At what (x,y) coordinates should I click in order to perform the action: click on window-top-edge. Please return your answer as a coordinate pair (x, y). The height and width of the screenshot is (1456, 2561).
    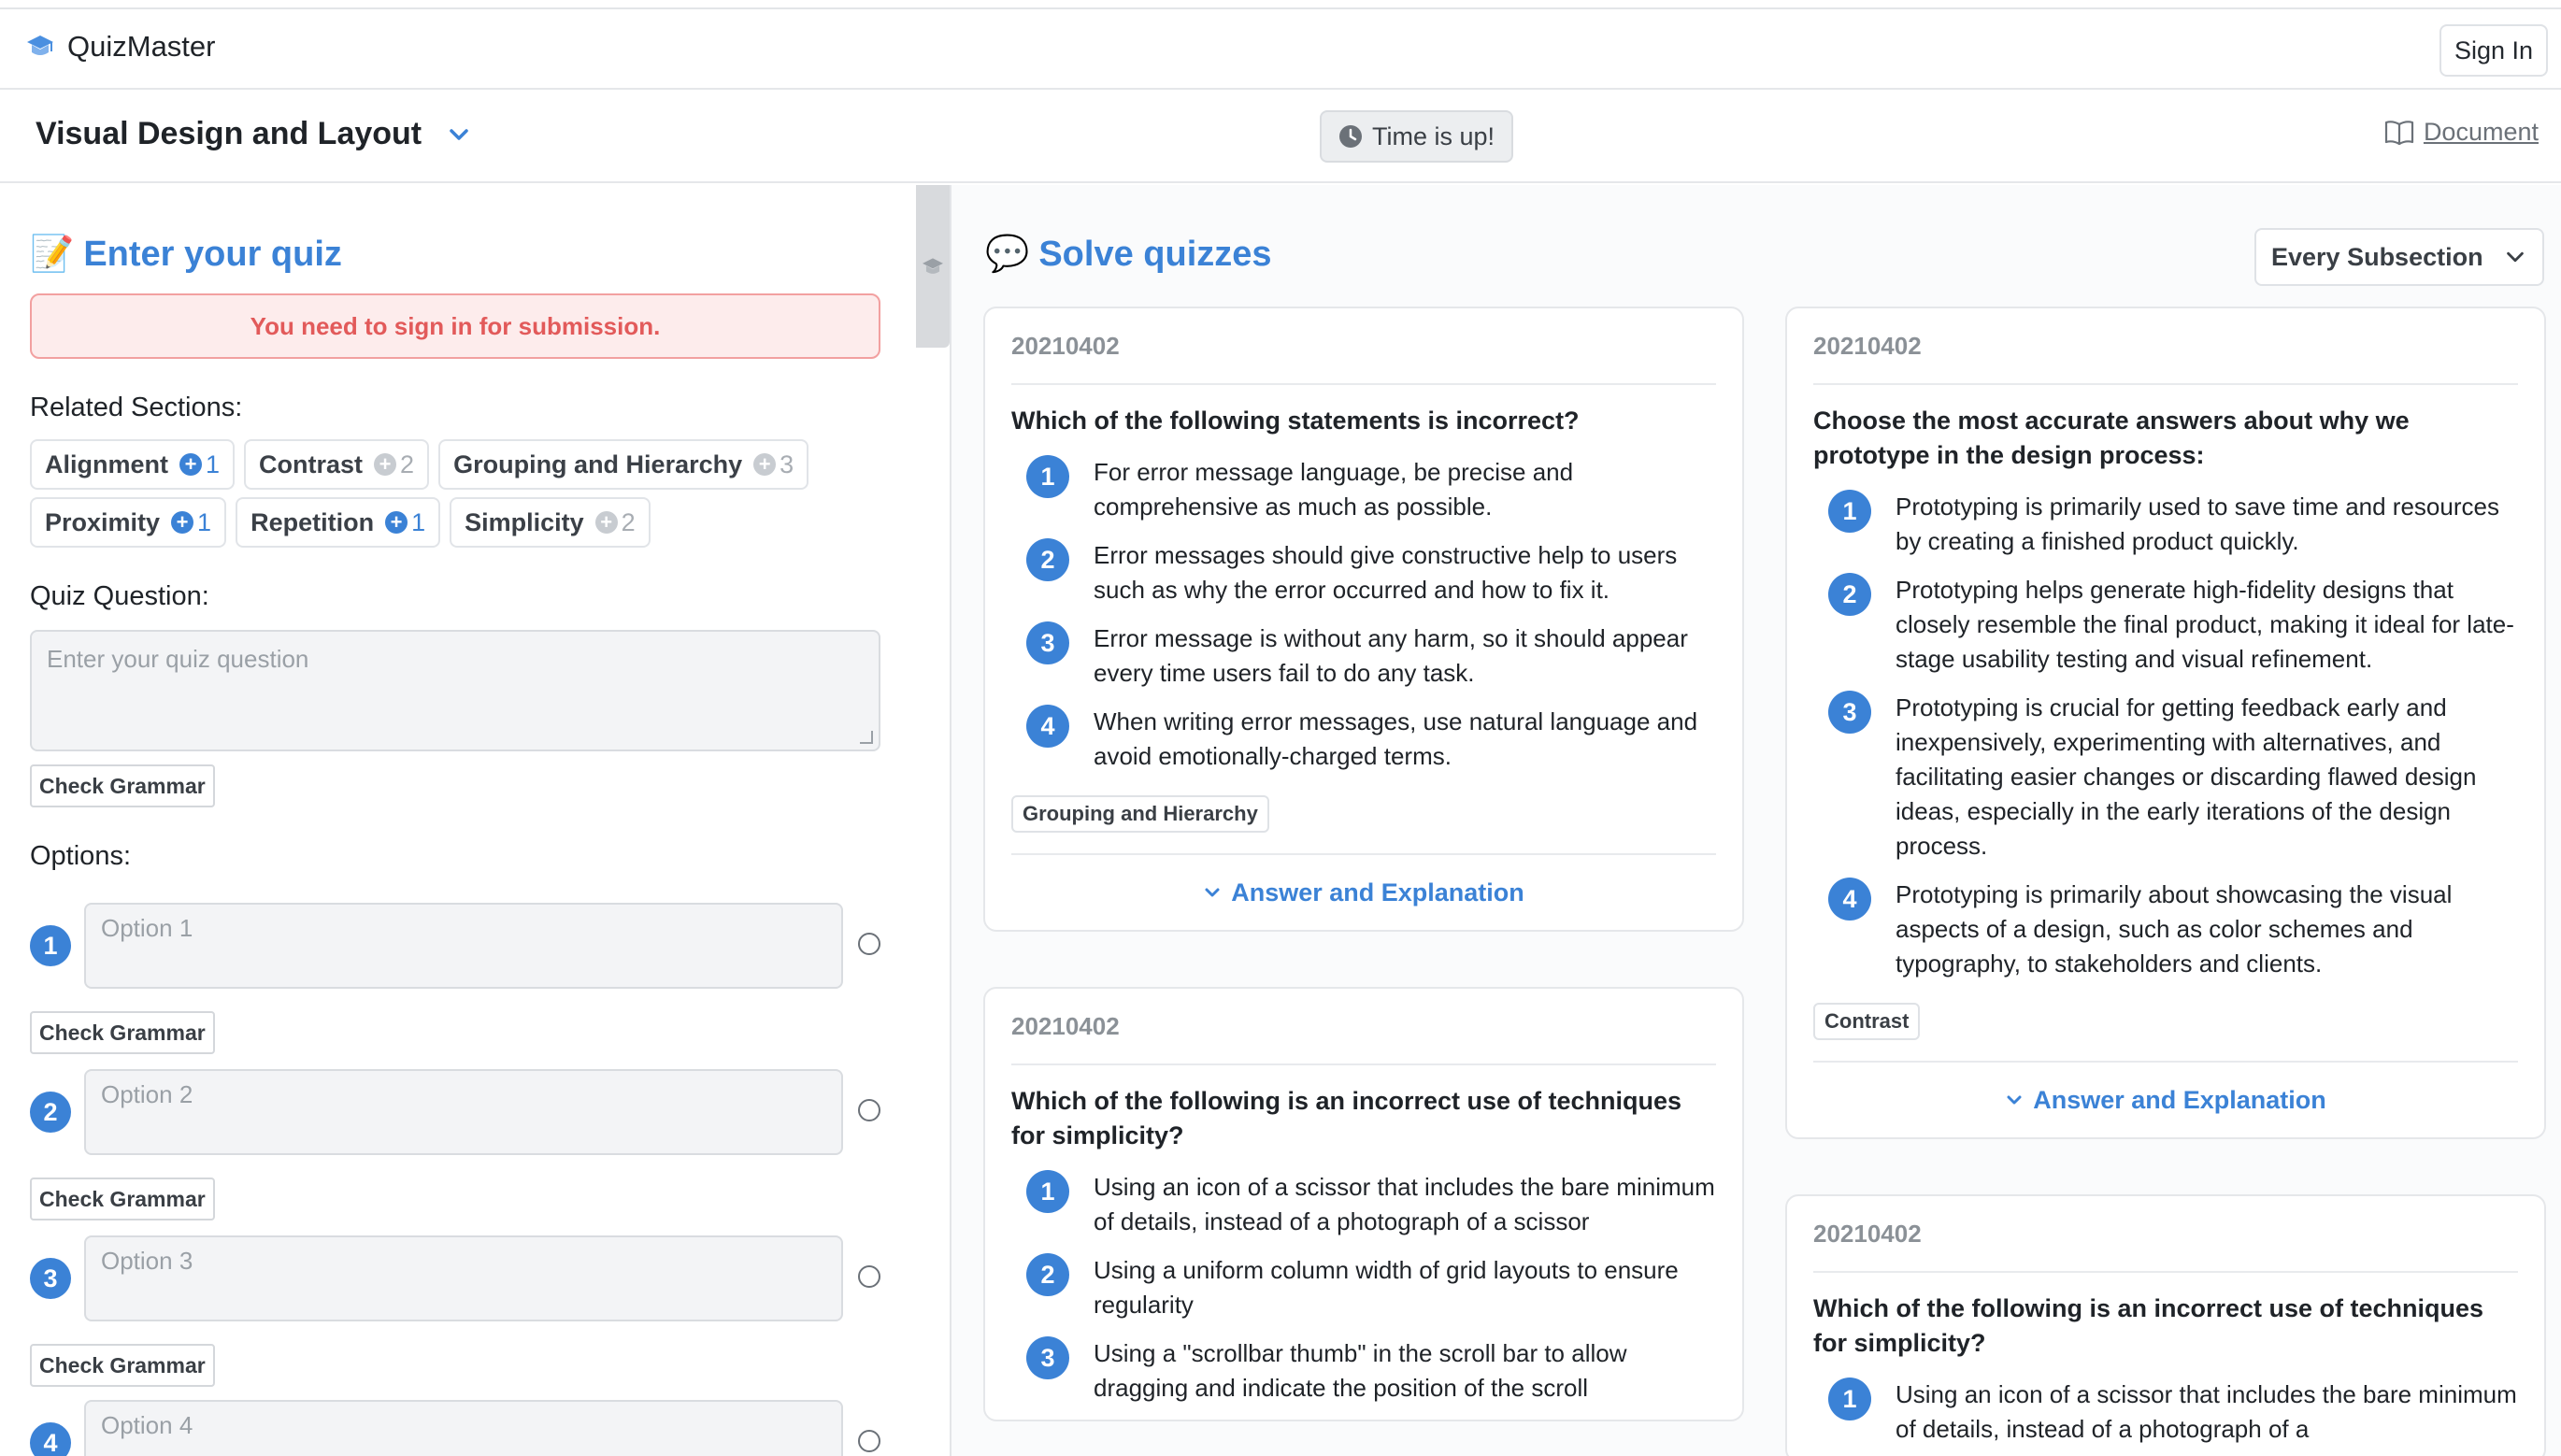
    Looking at the image, I should click on (1280, 4).